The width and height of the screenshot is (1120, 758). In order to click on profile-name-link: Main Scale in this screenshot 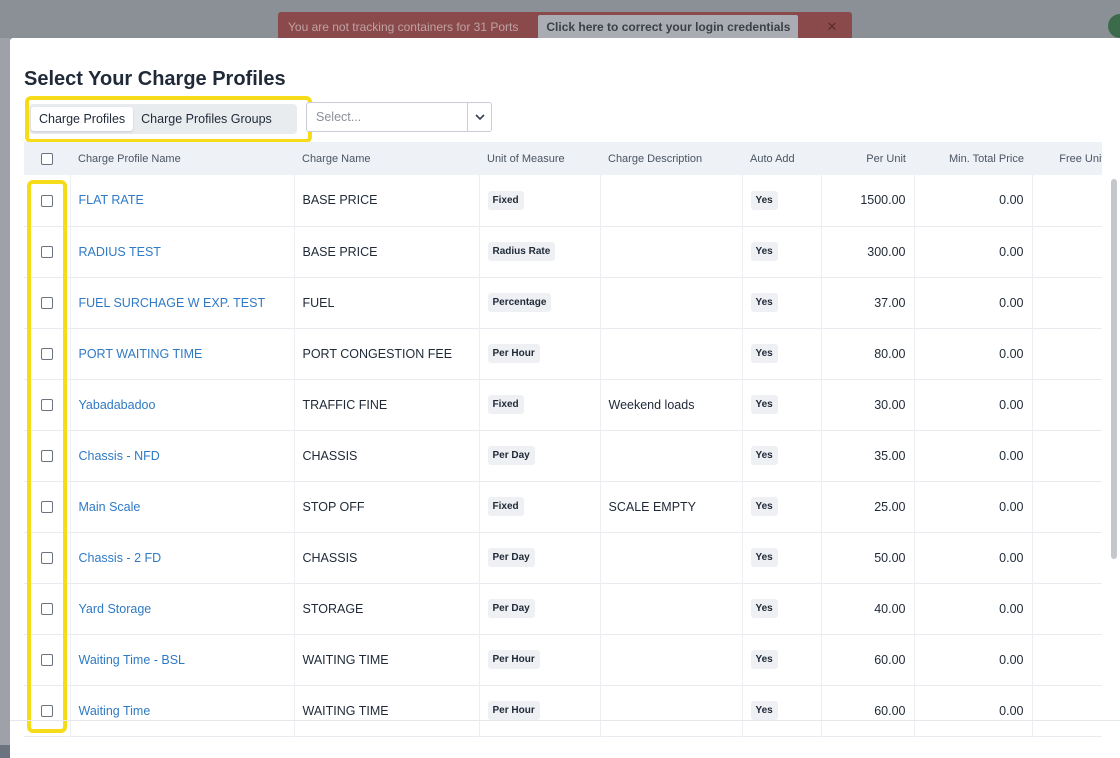, I will do `click(182, 506)`.